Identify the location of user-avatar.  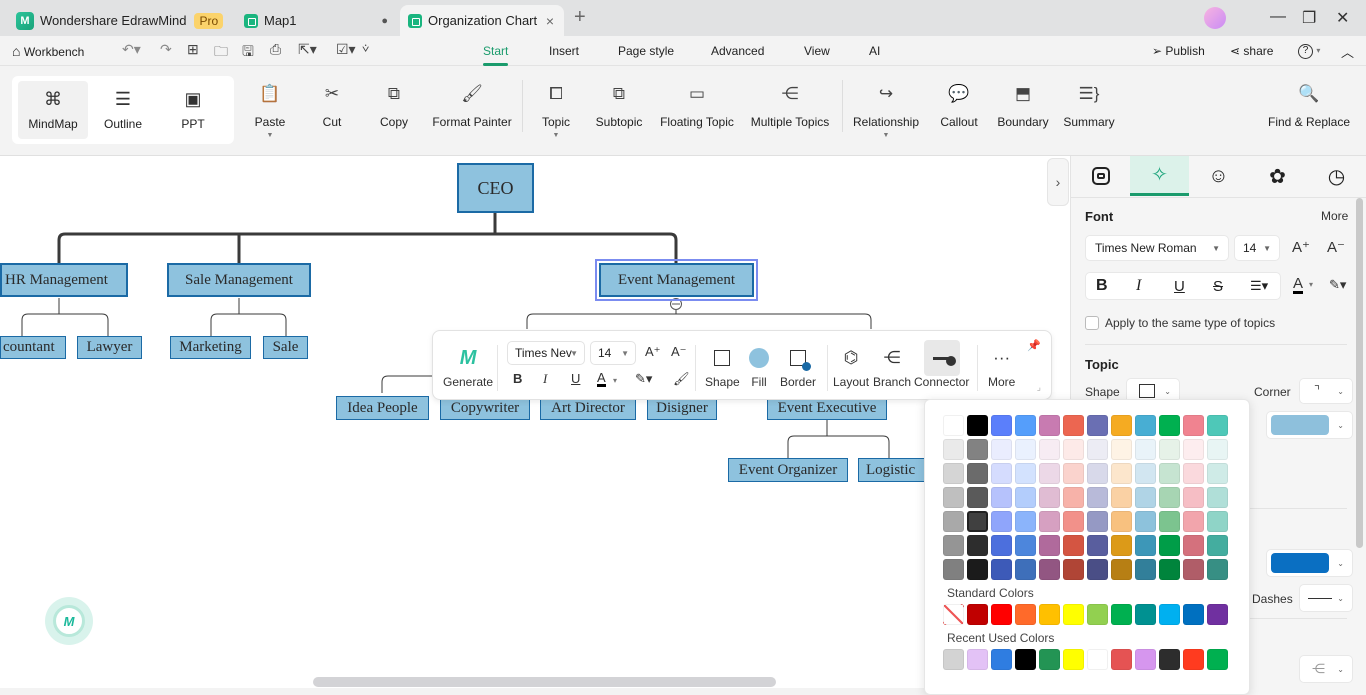
(1215, 18).